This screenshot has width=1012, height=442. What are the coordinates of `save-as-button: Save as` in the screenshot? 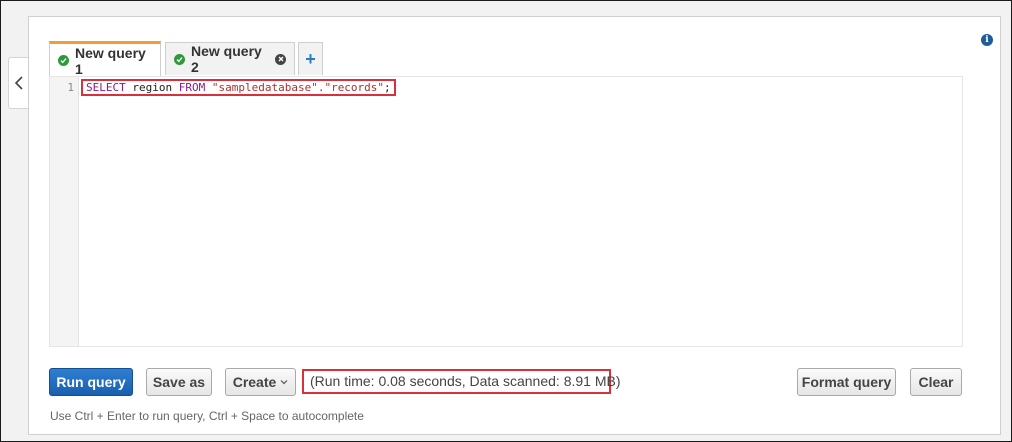 It's located at (179, 382).